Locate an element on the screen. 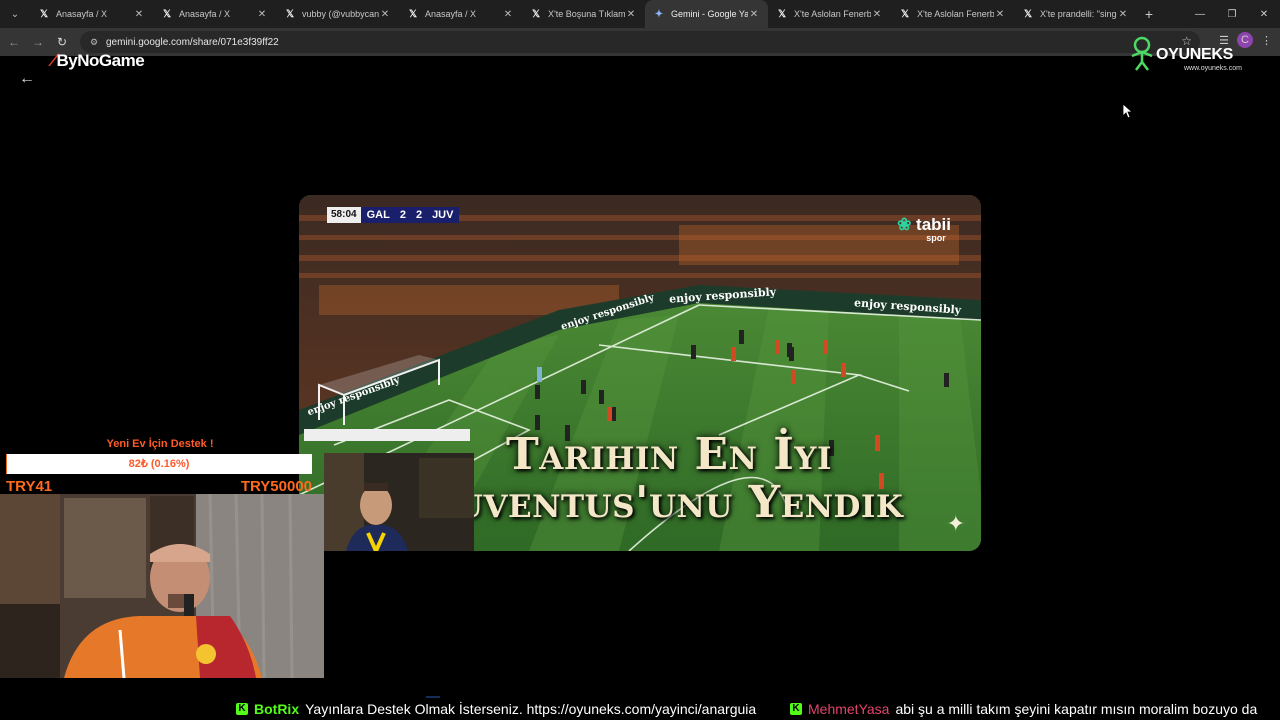 This screenshot has width=1280, height=720. streamer-webcam-feed is located at coordinates (162, 586).